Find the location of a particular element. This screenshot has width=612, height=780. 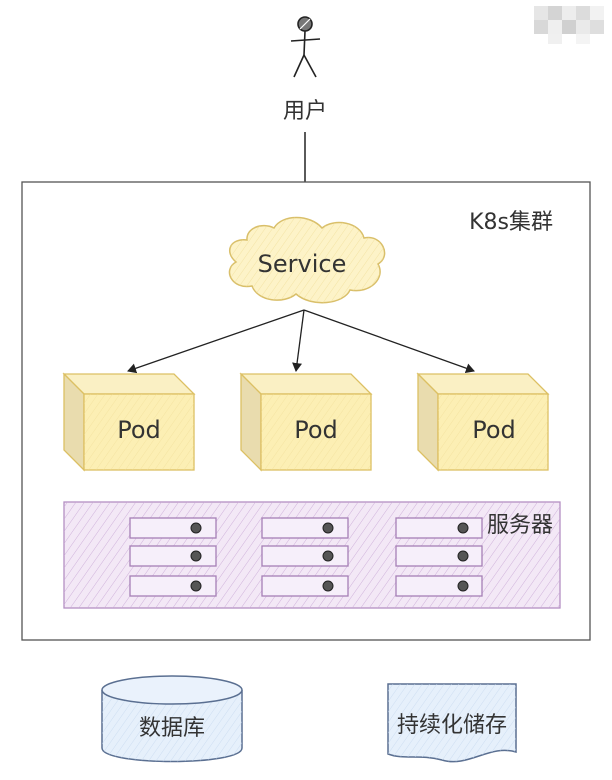

database-label: 数据库 is located at coordinates (172, 728).